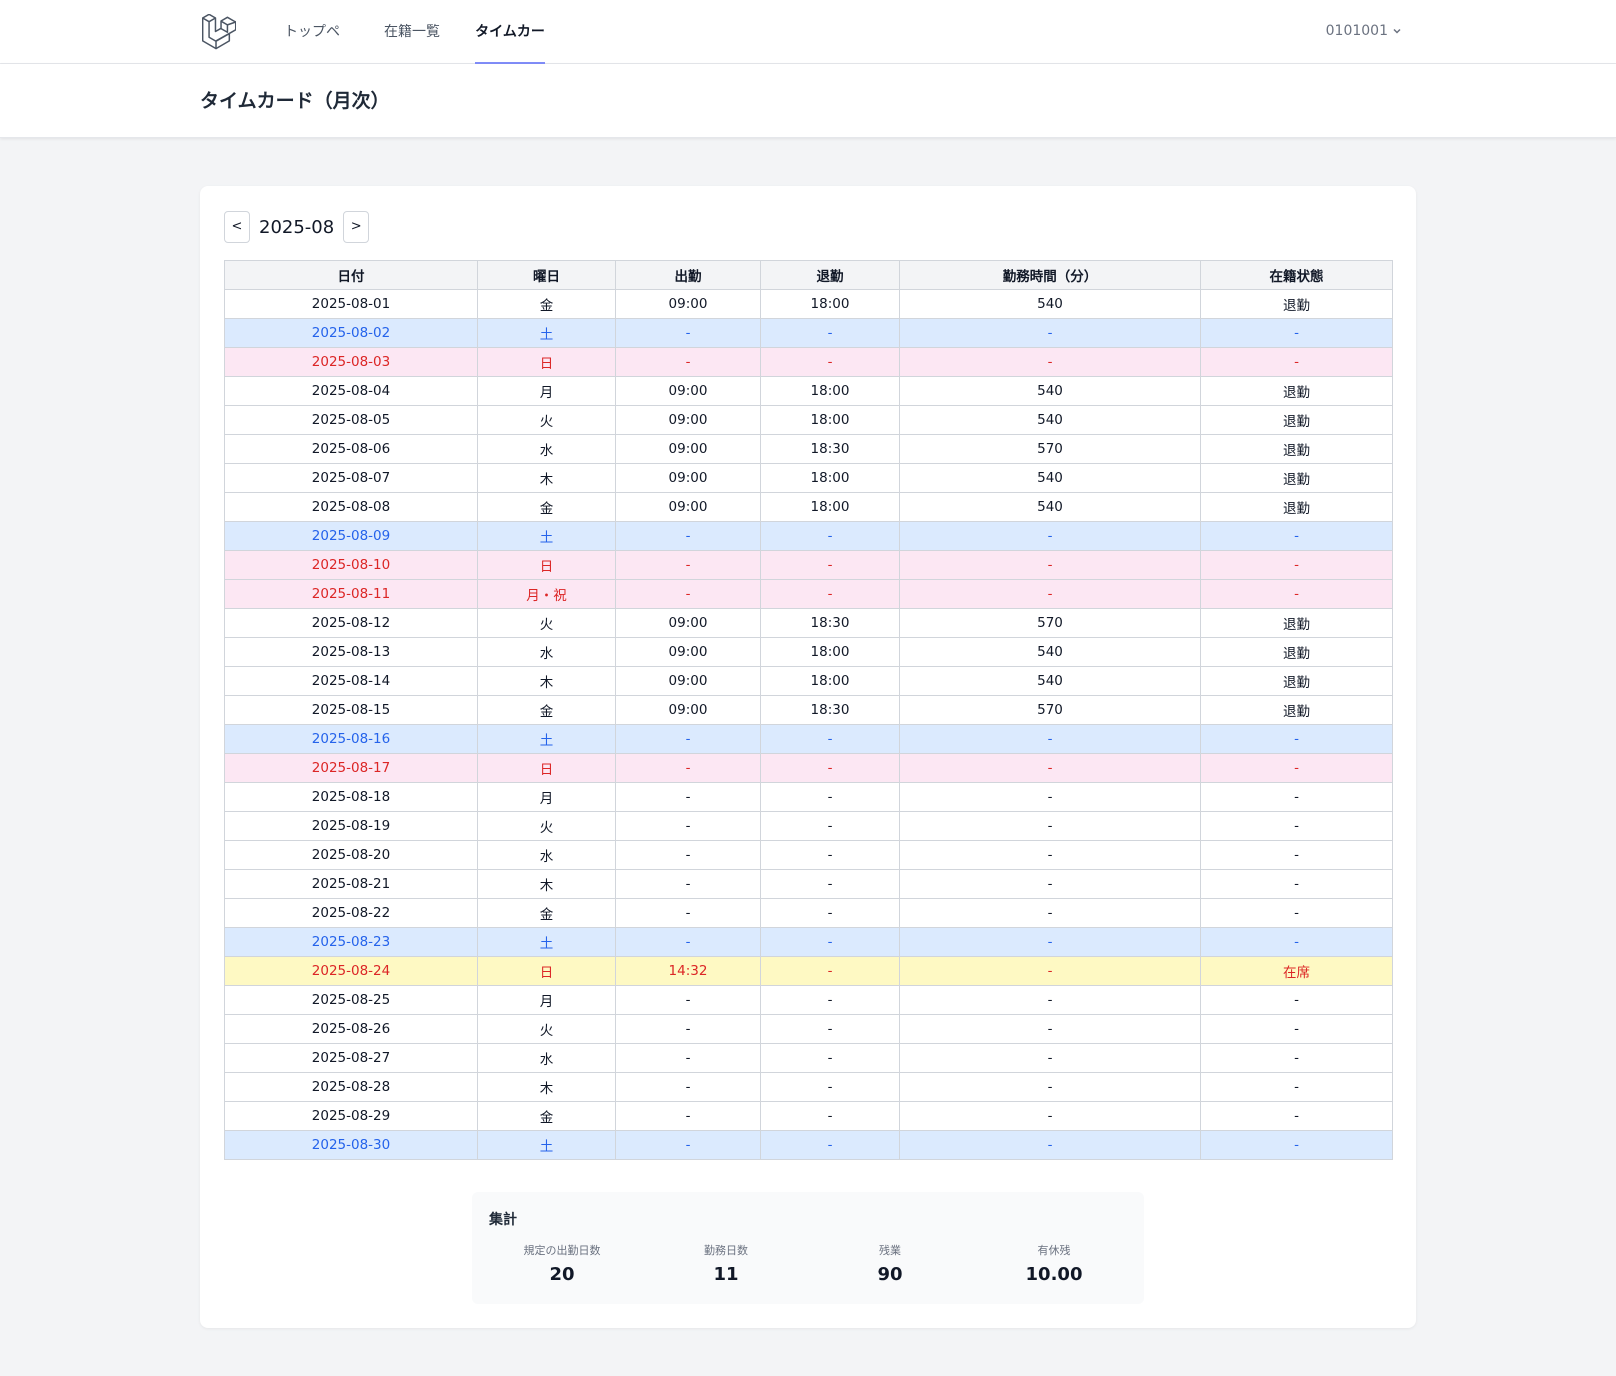 This screenshot has height=1376, width=1616. What do you see at coordinates (808, 536) in the screenshot?
I see `table-row: 2025-08-09 土 - - - -` at bounding box center [808, 536].